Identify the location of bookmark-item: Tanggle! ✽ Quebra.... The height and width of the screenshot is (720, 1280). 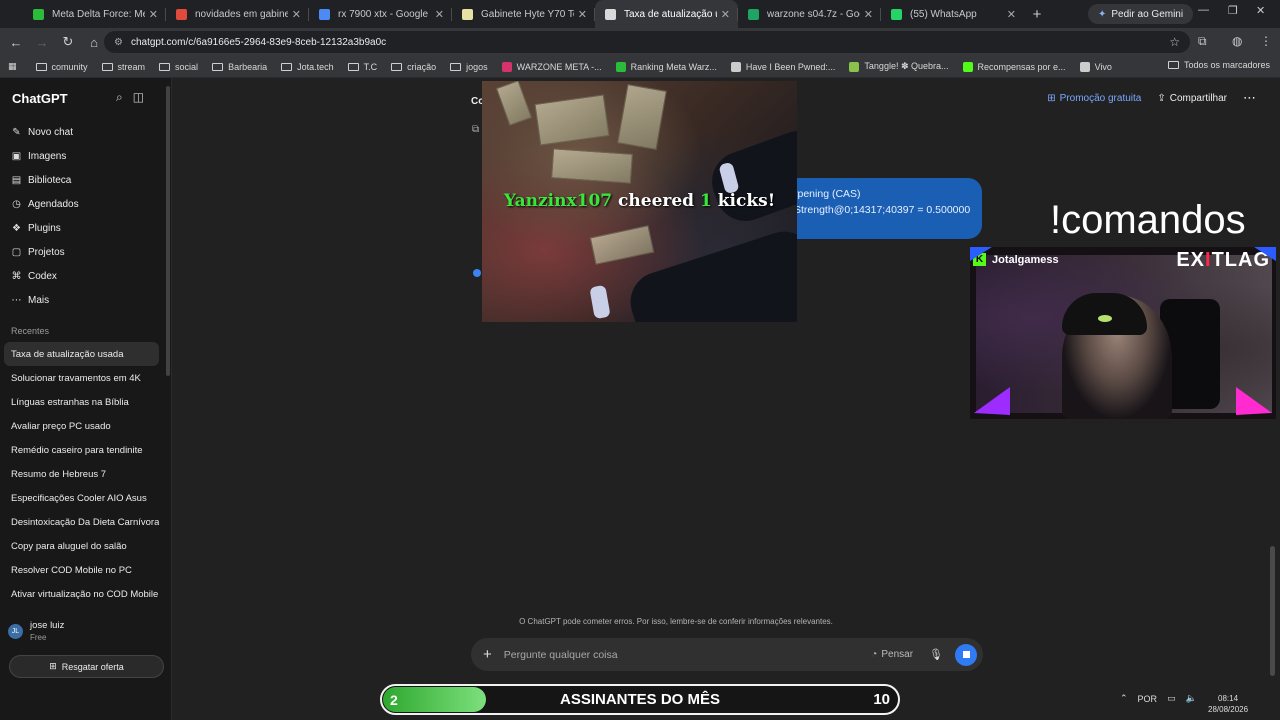
(898, 66).